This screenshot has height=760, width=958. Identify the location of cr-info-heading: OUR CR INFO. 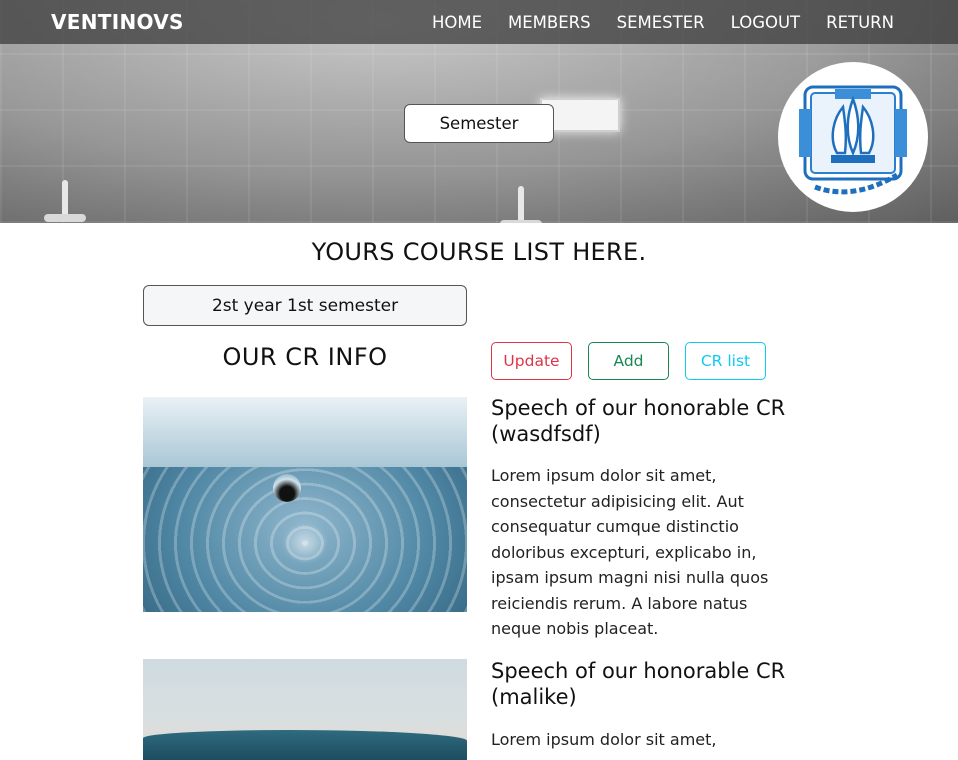
(305, 357).